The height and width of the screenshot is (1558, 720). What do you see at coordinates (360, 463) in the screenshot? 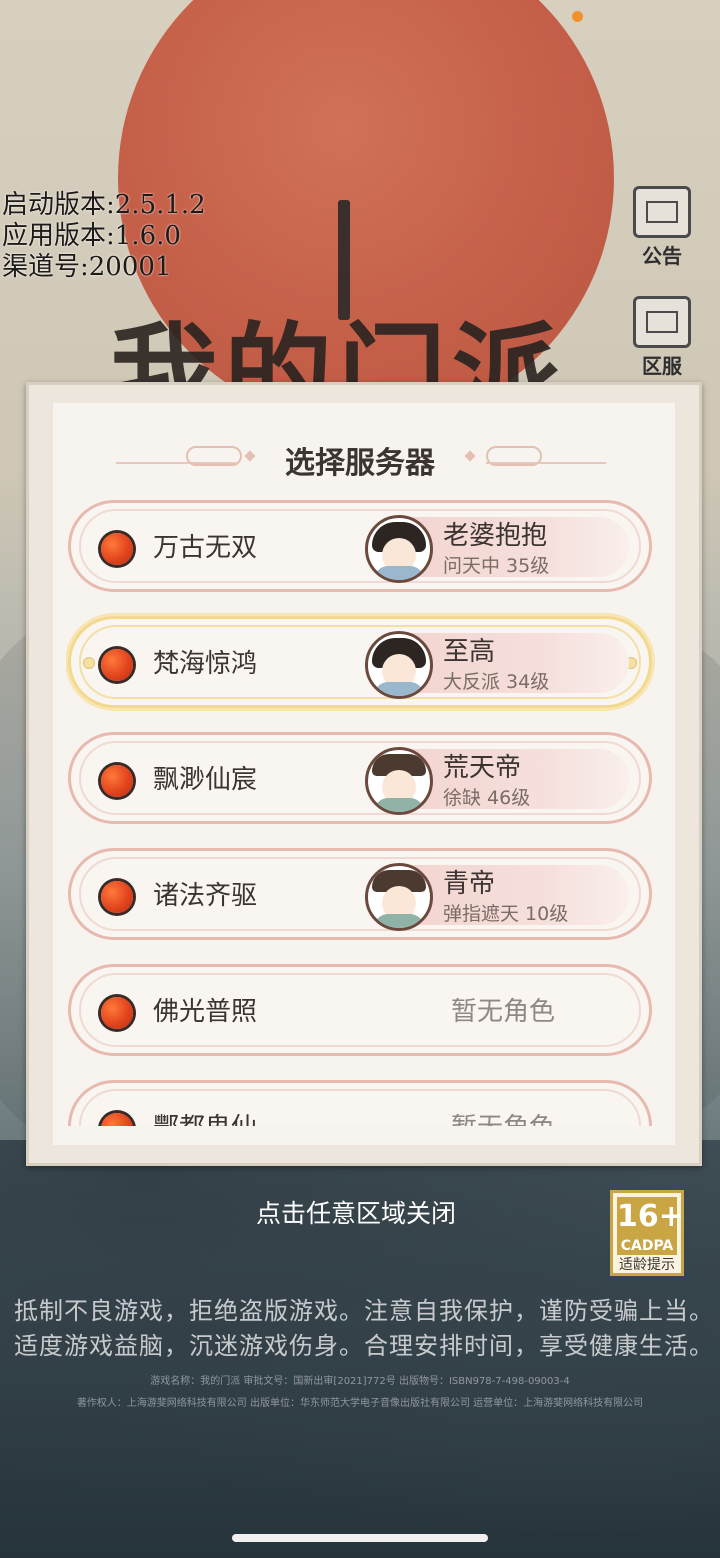
I see `dialog-title: 选择服务器` at bounding box center [360, 463].